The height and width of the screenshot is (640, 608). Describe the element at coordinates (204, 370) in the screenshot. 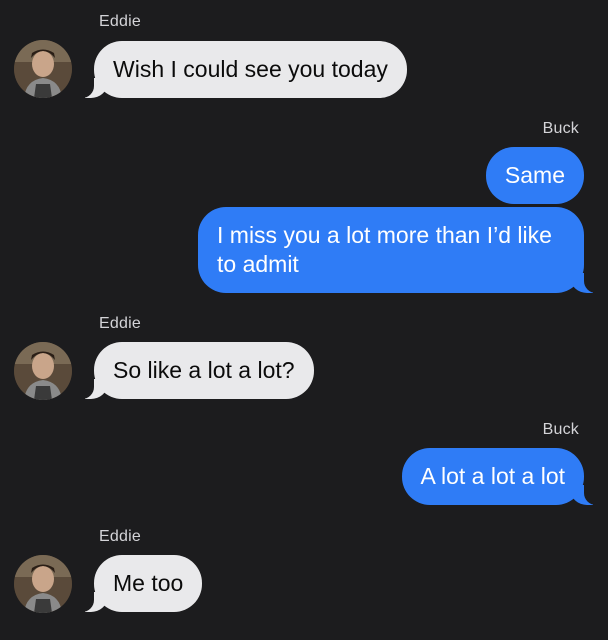

I see `message-text: So like a lot a lot?` at that location.